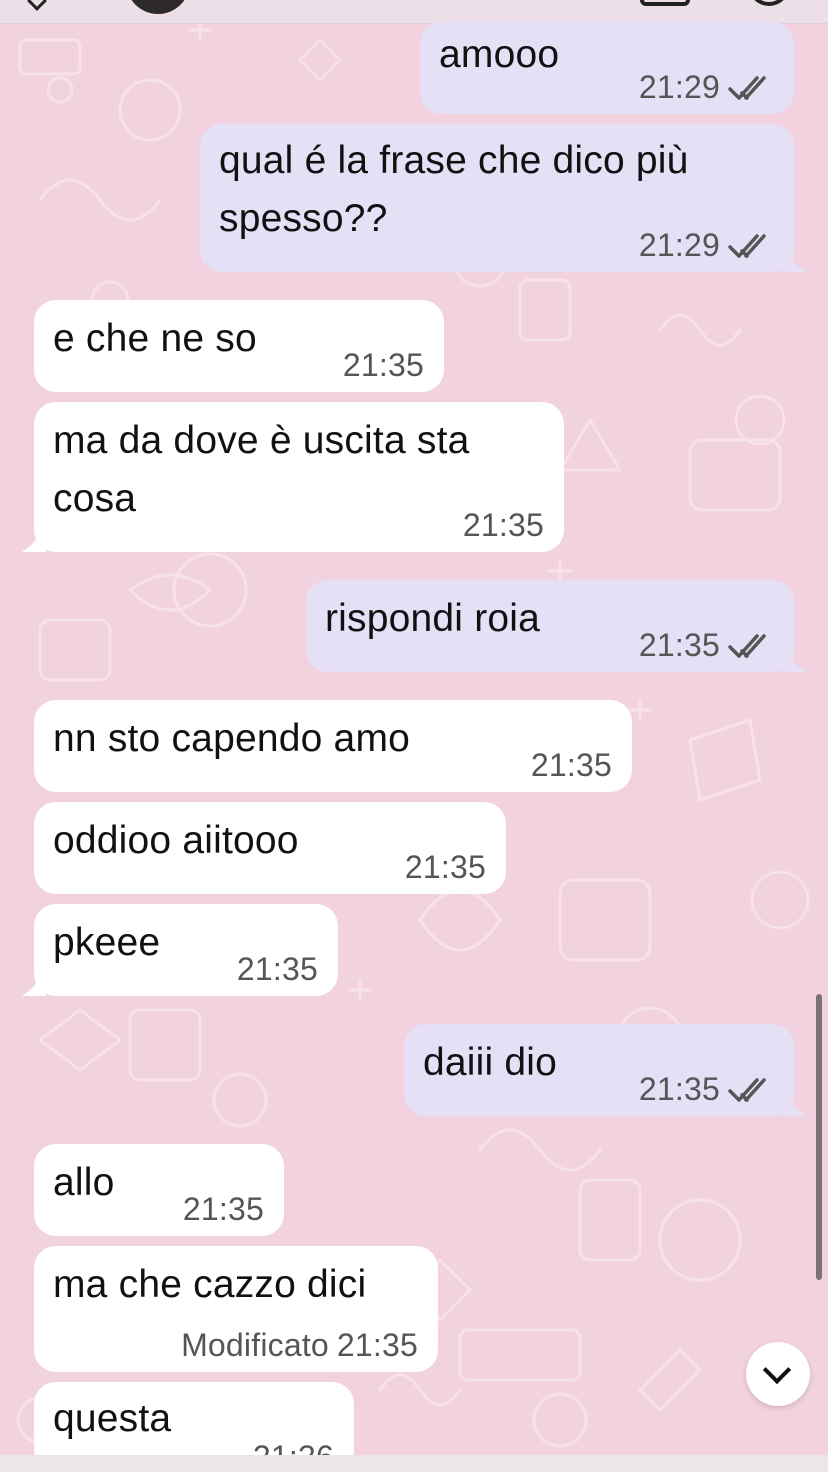 The width and height of the screenshot is (828, 1472). I want to click on message-bubble-outgoing: rispondi roia 21:35, so click(556, 626).